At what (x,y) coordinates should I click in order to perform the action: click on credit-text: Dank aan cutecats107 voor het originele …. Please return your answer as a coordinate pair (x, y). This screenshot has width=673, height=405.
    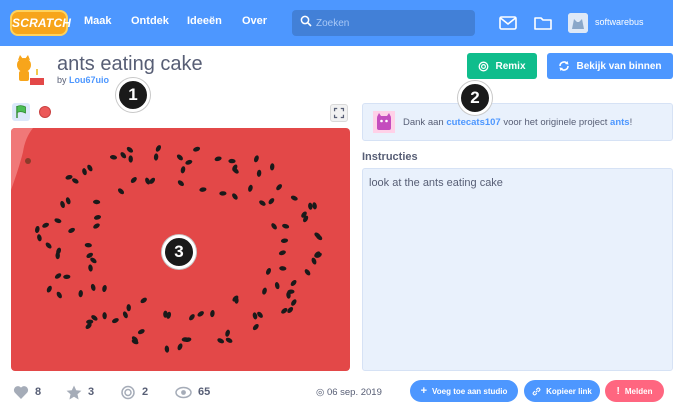
    Looking at the image, I should click on (517, 122).